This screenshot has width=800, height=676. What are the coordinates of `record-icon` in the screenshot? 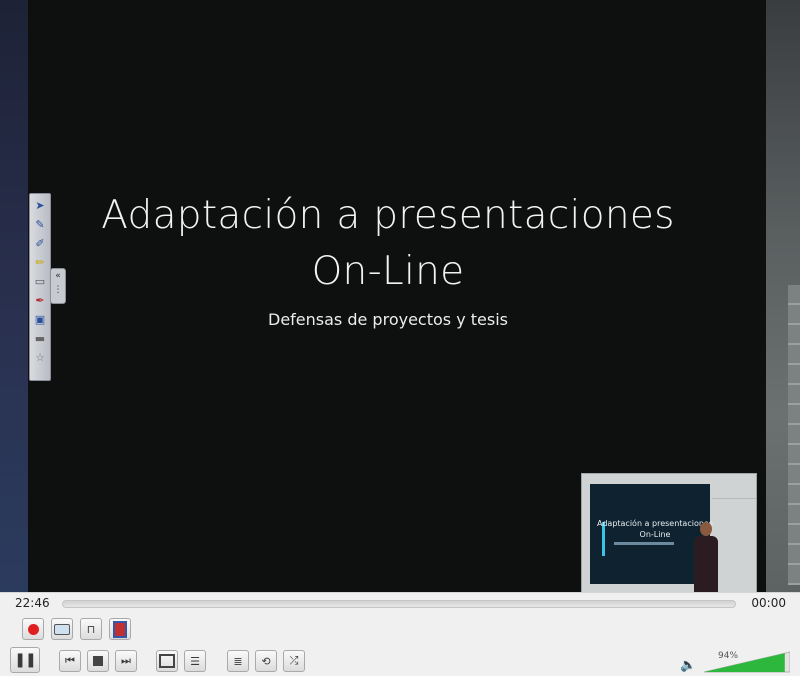 It's located at (33, 629).